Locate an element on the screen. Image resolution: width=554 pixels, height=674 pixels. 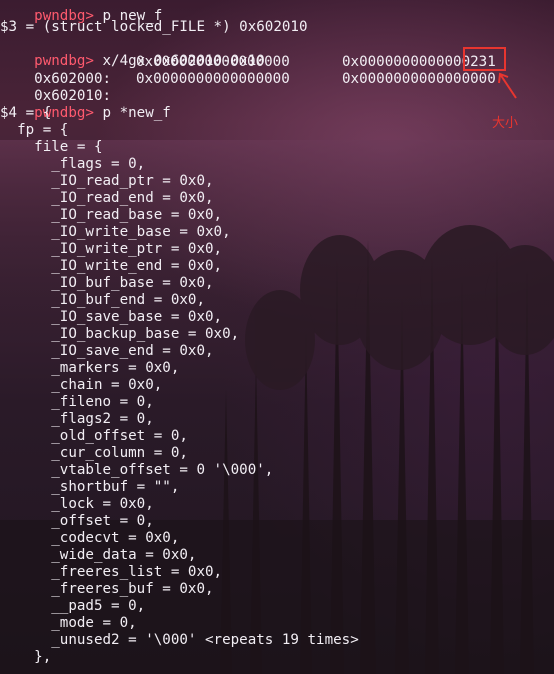
struct-field: _freeres_list = 0x0, is located at coordinates (111, 572).